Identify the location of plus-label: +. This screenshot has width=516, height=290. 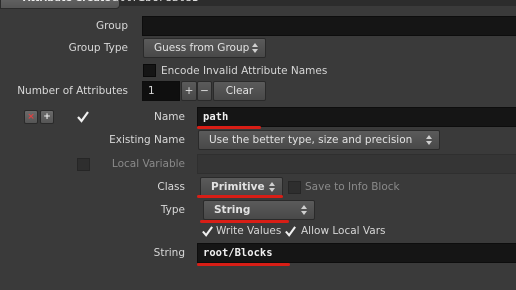
(189, 91).